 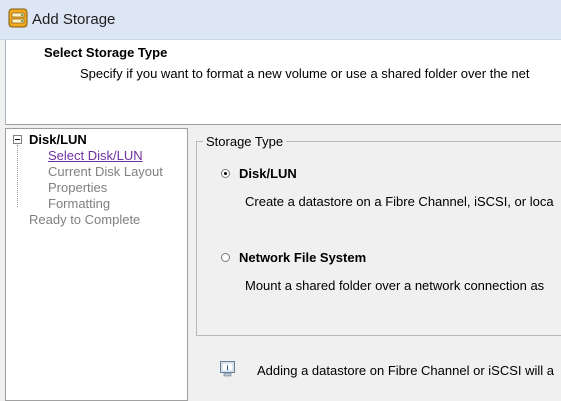 I want to click on nav-item-properties: Properties, so click(x=78, y=187).